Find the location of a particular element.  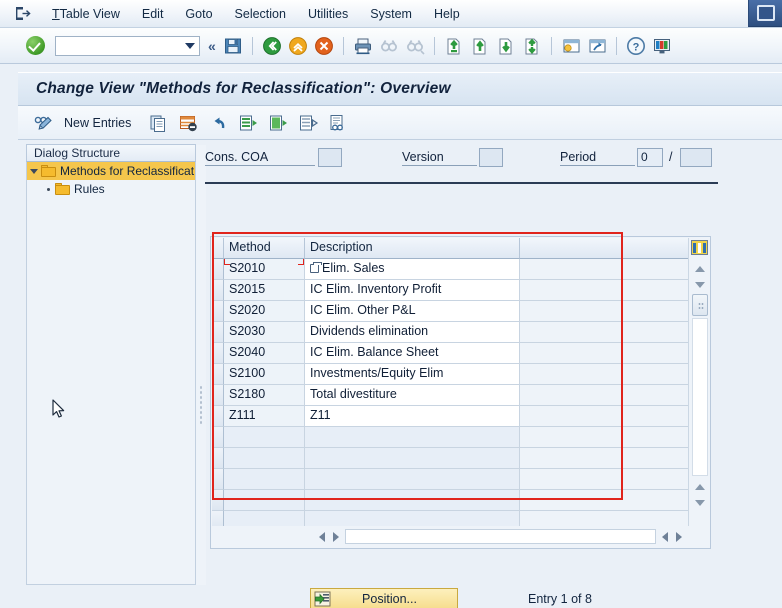

cell-method: Z111 is located at coordinates (264, 416).